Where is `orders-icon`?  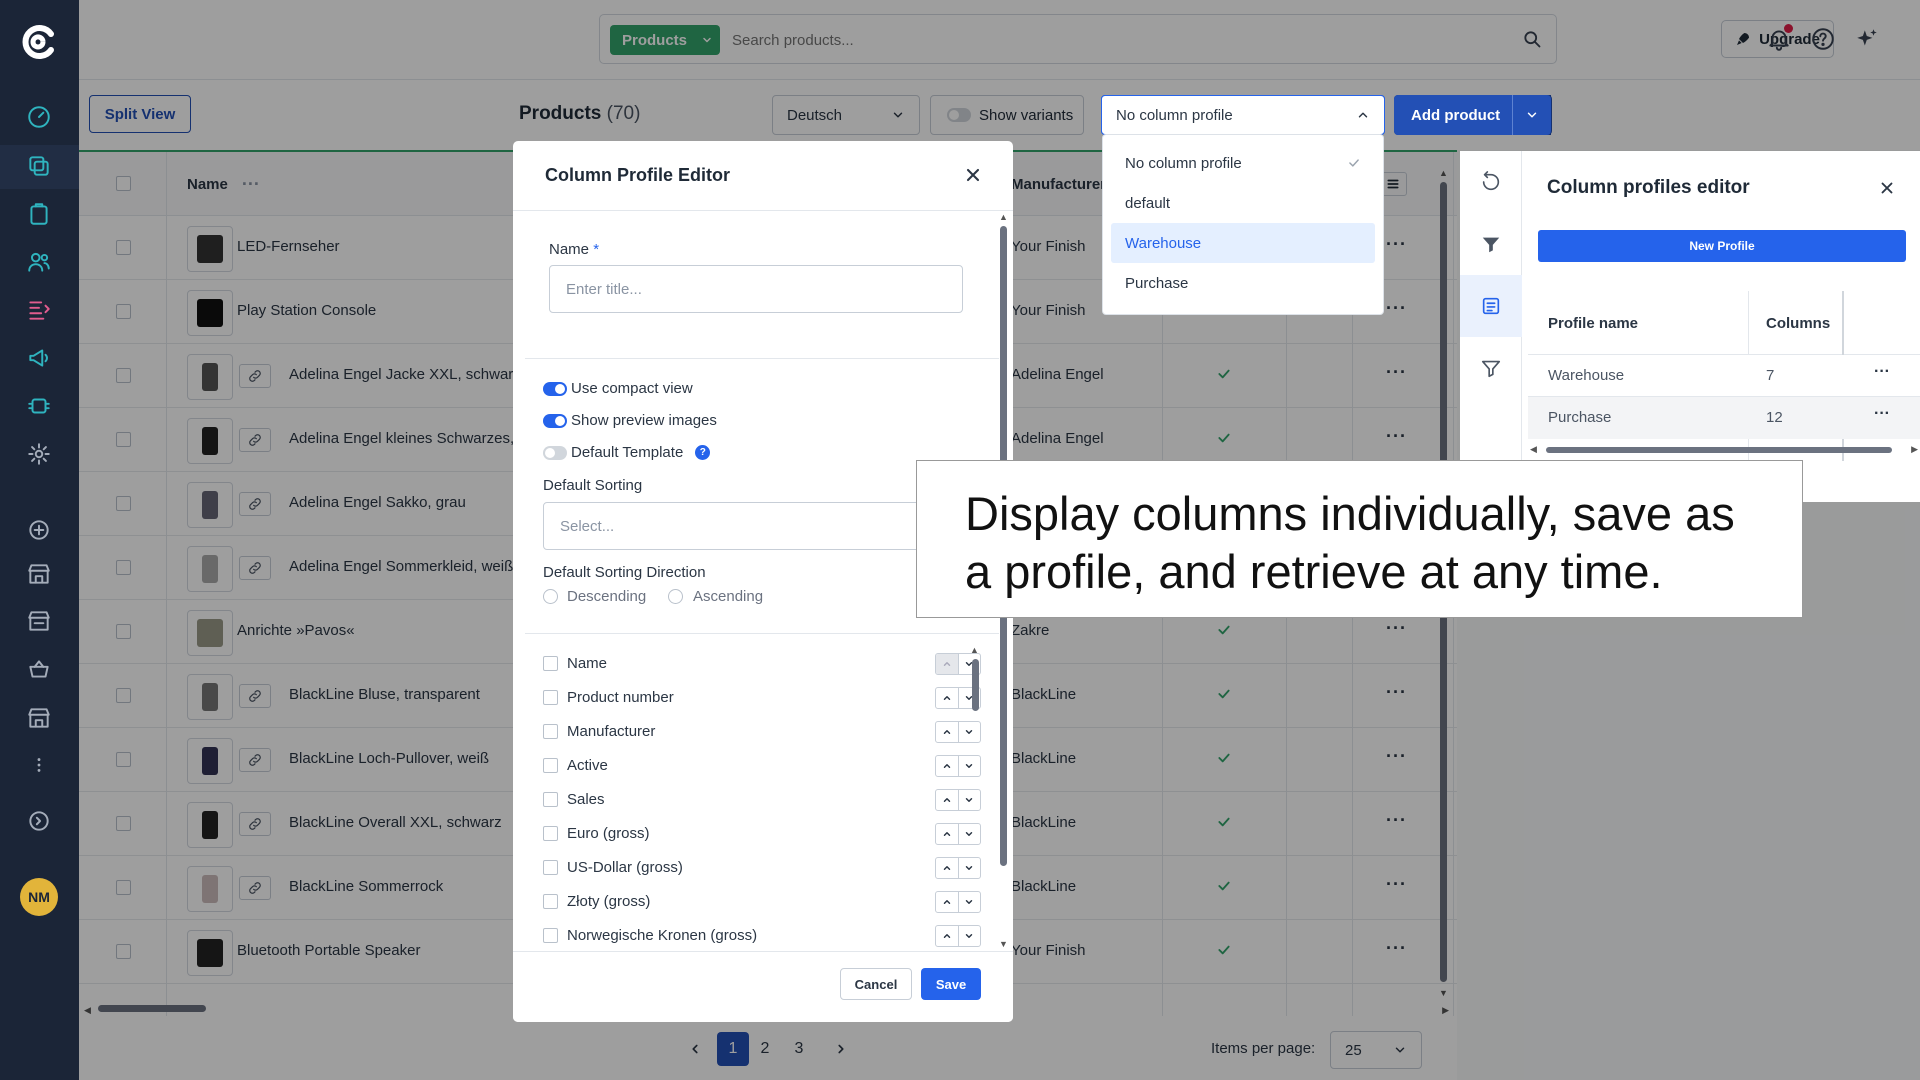
orders-icon is located at coordinates (39, 214).